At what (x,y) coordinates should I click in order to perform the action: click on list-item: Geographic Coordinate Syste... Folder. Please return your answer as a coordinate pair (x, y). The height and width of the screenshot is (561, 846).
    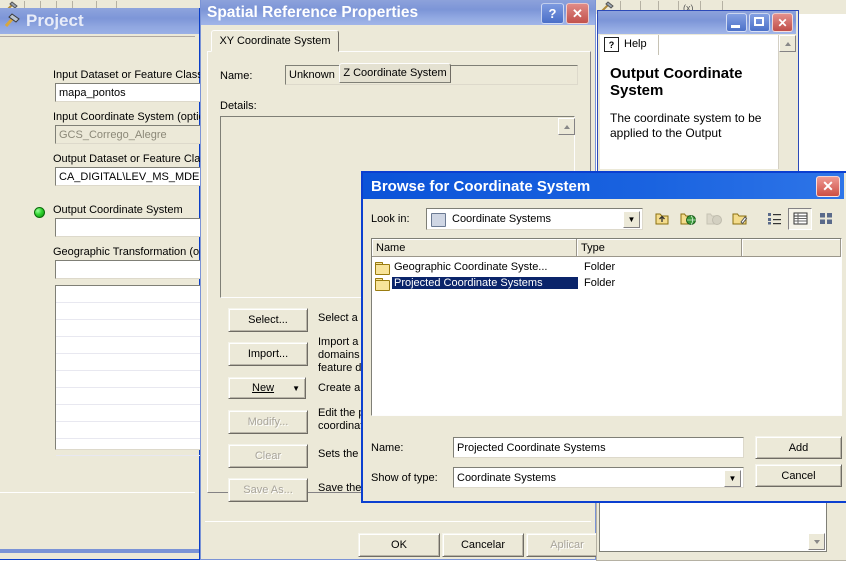
    Looking at the image, I should click on (606, 267).